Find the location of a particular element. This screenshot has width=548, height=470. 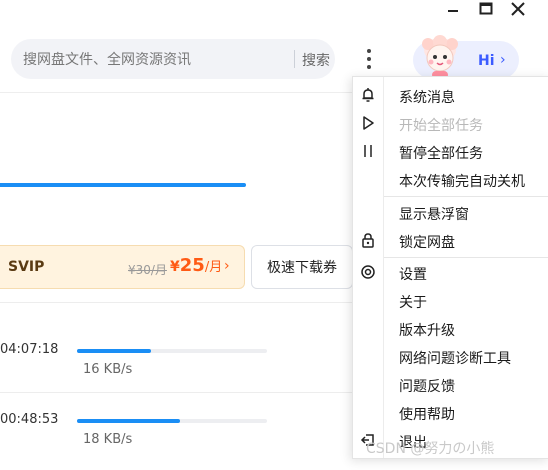

menu-item-lock-netdisk: 锁定网盘 is located at coordinates (450, 240).